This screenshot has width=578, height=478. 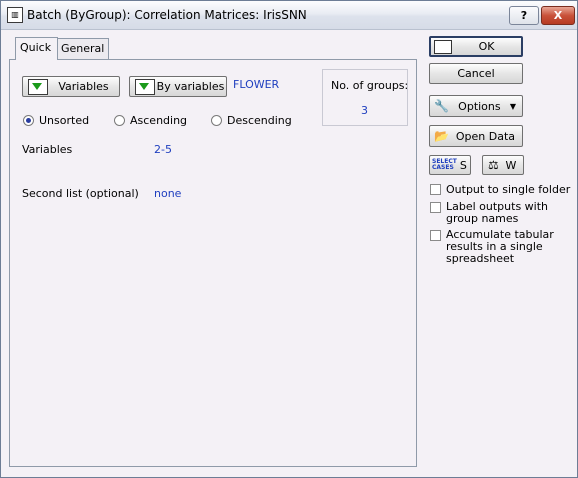 I want to click on radio-descending, so click(x=216, y=120).